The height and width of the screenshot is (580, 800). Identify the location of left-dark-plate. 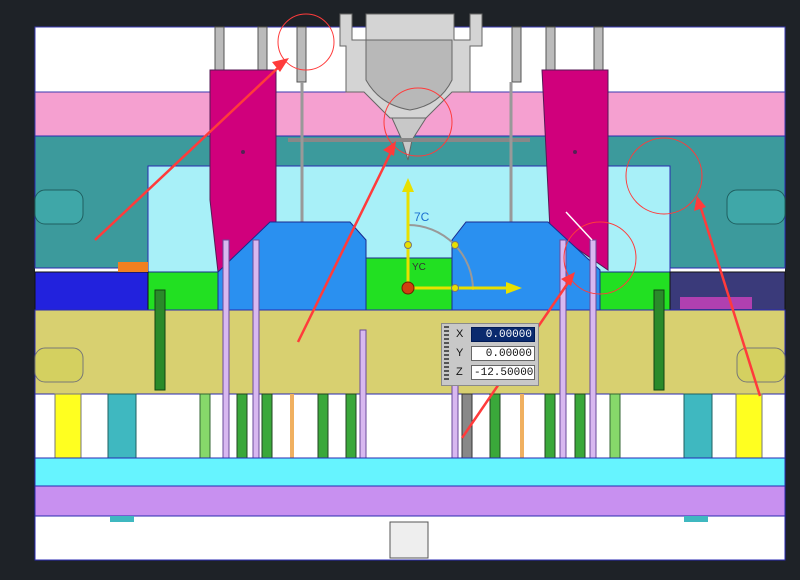
(91, 291).